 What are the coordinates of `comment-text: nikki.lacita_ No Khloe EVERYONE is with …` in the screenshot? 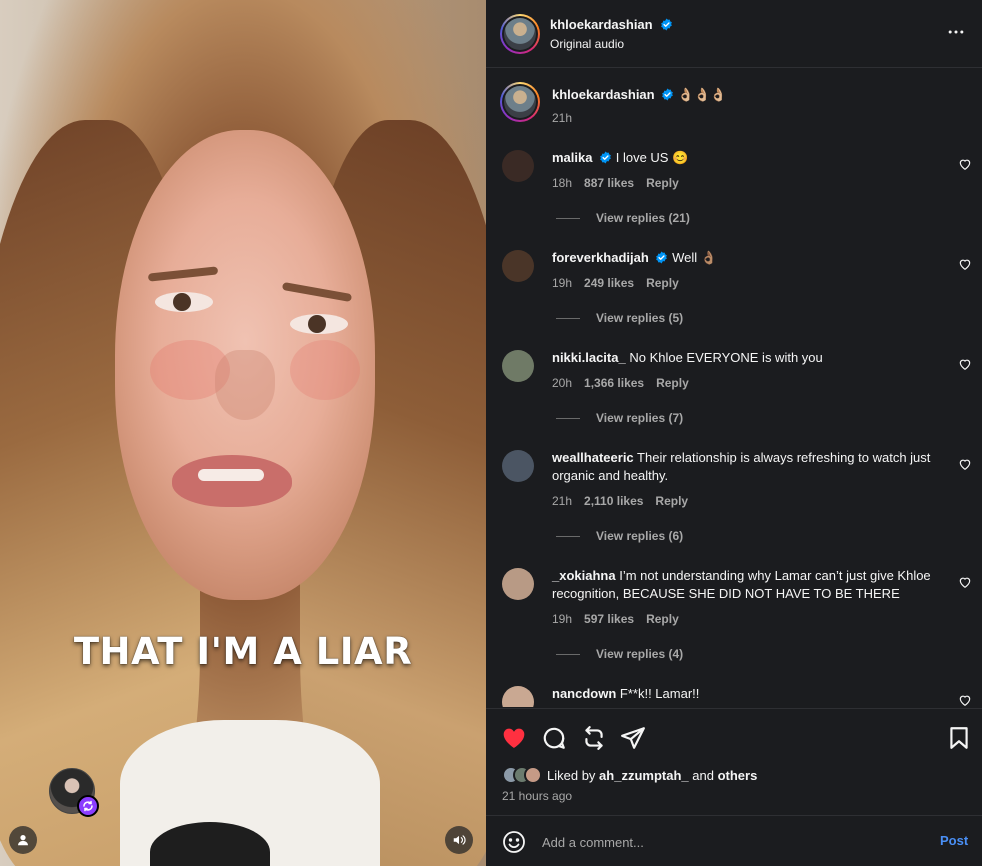 It's located at (687, 357).